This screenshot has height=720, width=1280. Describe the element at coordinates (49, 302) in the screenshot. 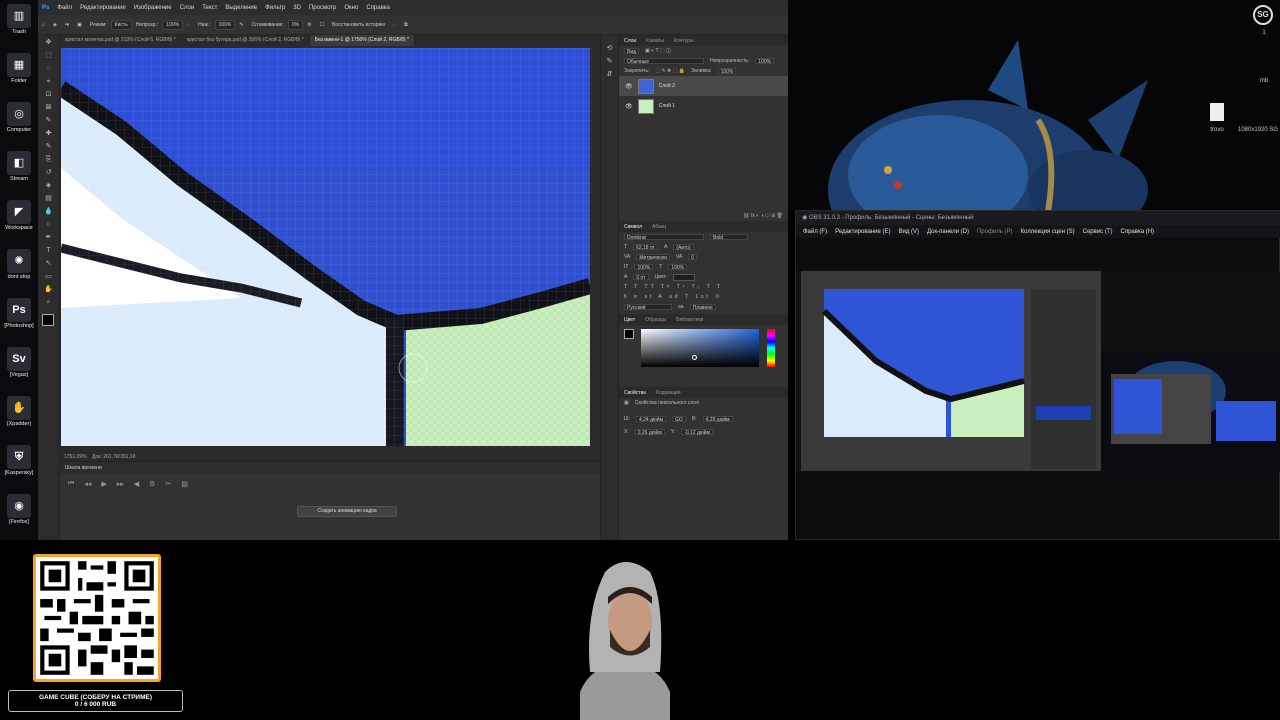

I see `zoom-tool-icon: ⌕` at that location.